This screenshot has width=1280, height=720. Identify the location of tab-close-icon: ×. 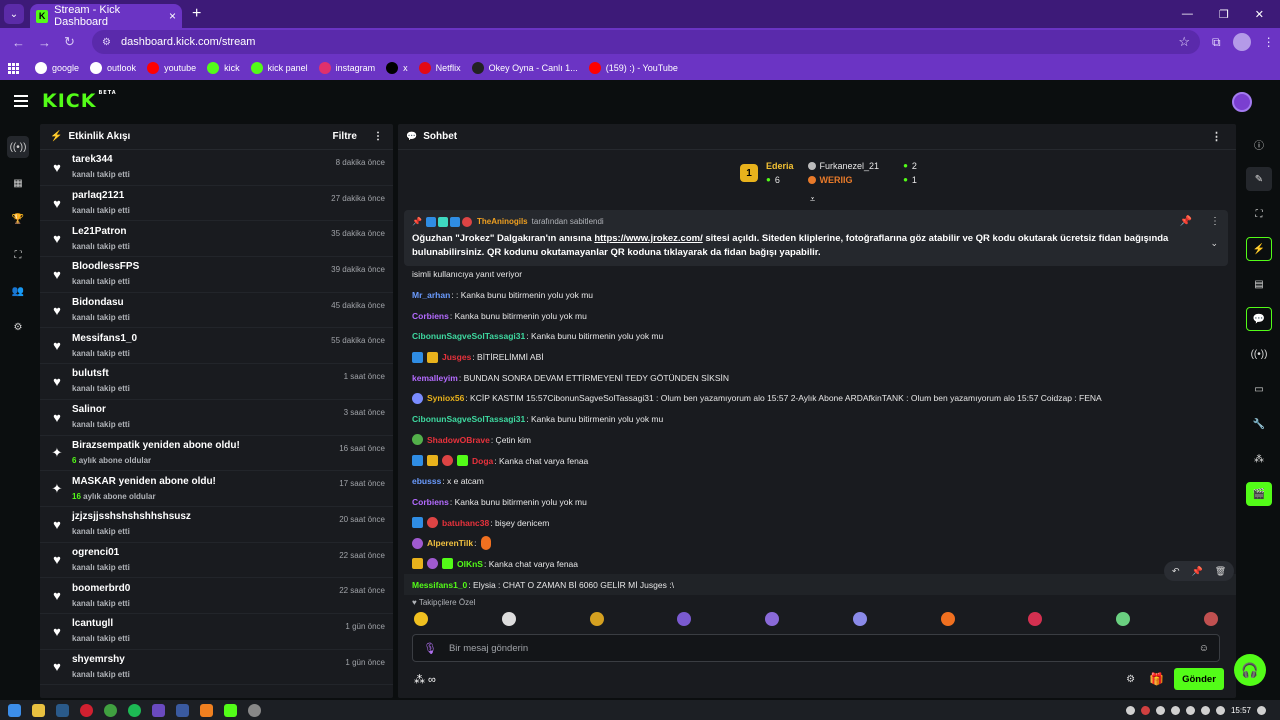
(172, 16).